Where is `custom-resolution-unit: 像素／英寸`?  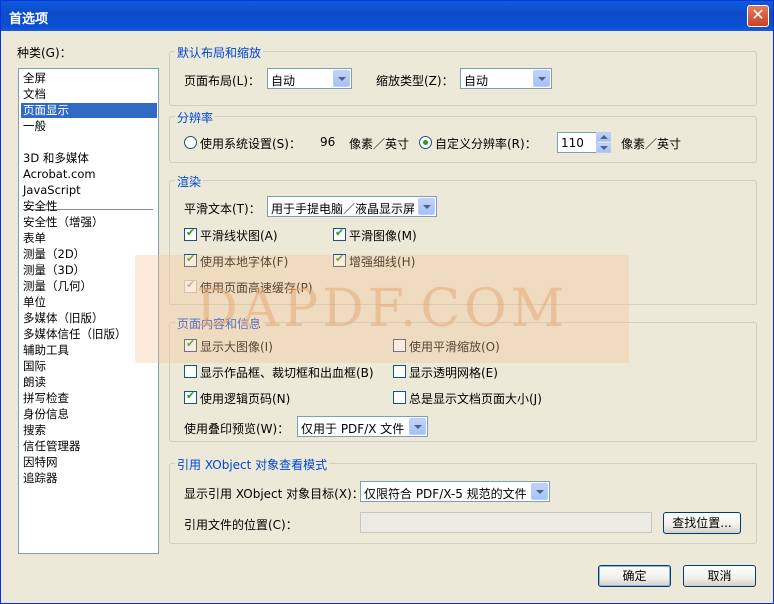
custom-resolution-unit: 像素／英寸 is located at coordinates (651, 144).